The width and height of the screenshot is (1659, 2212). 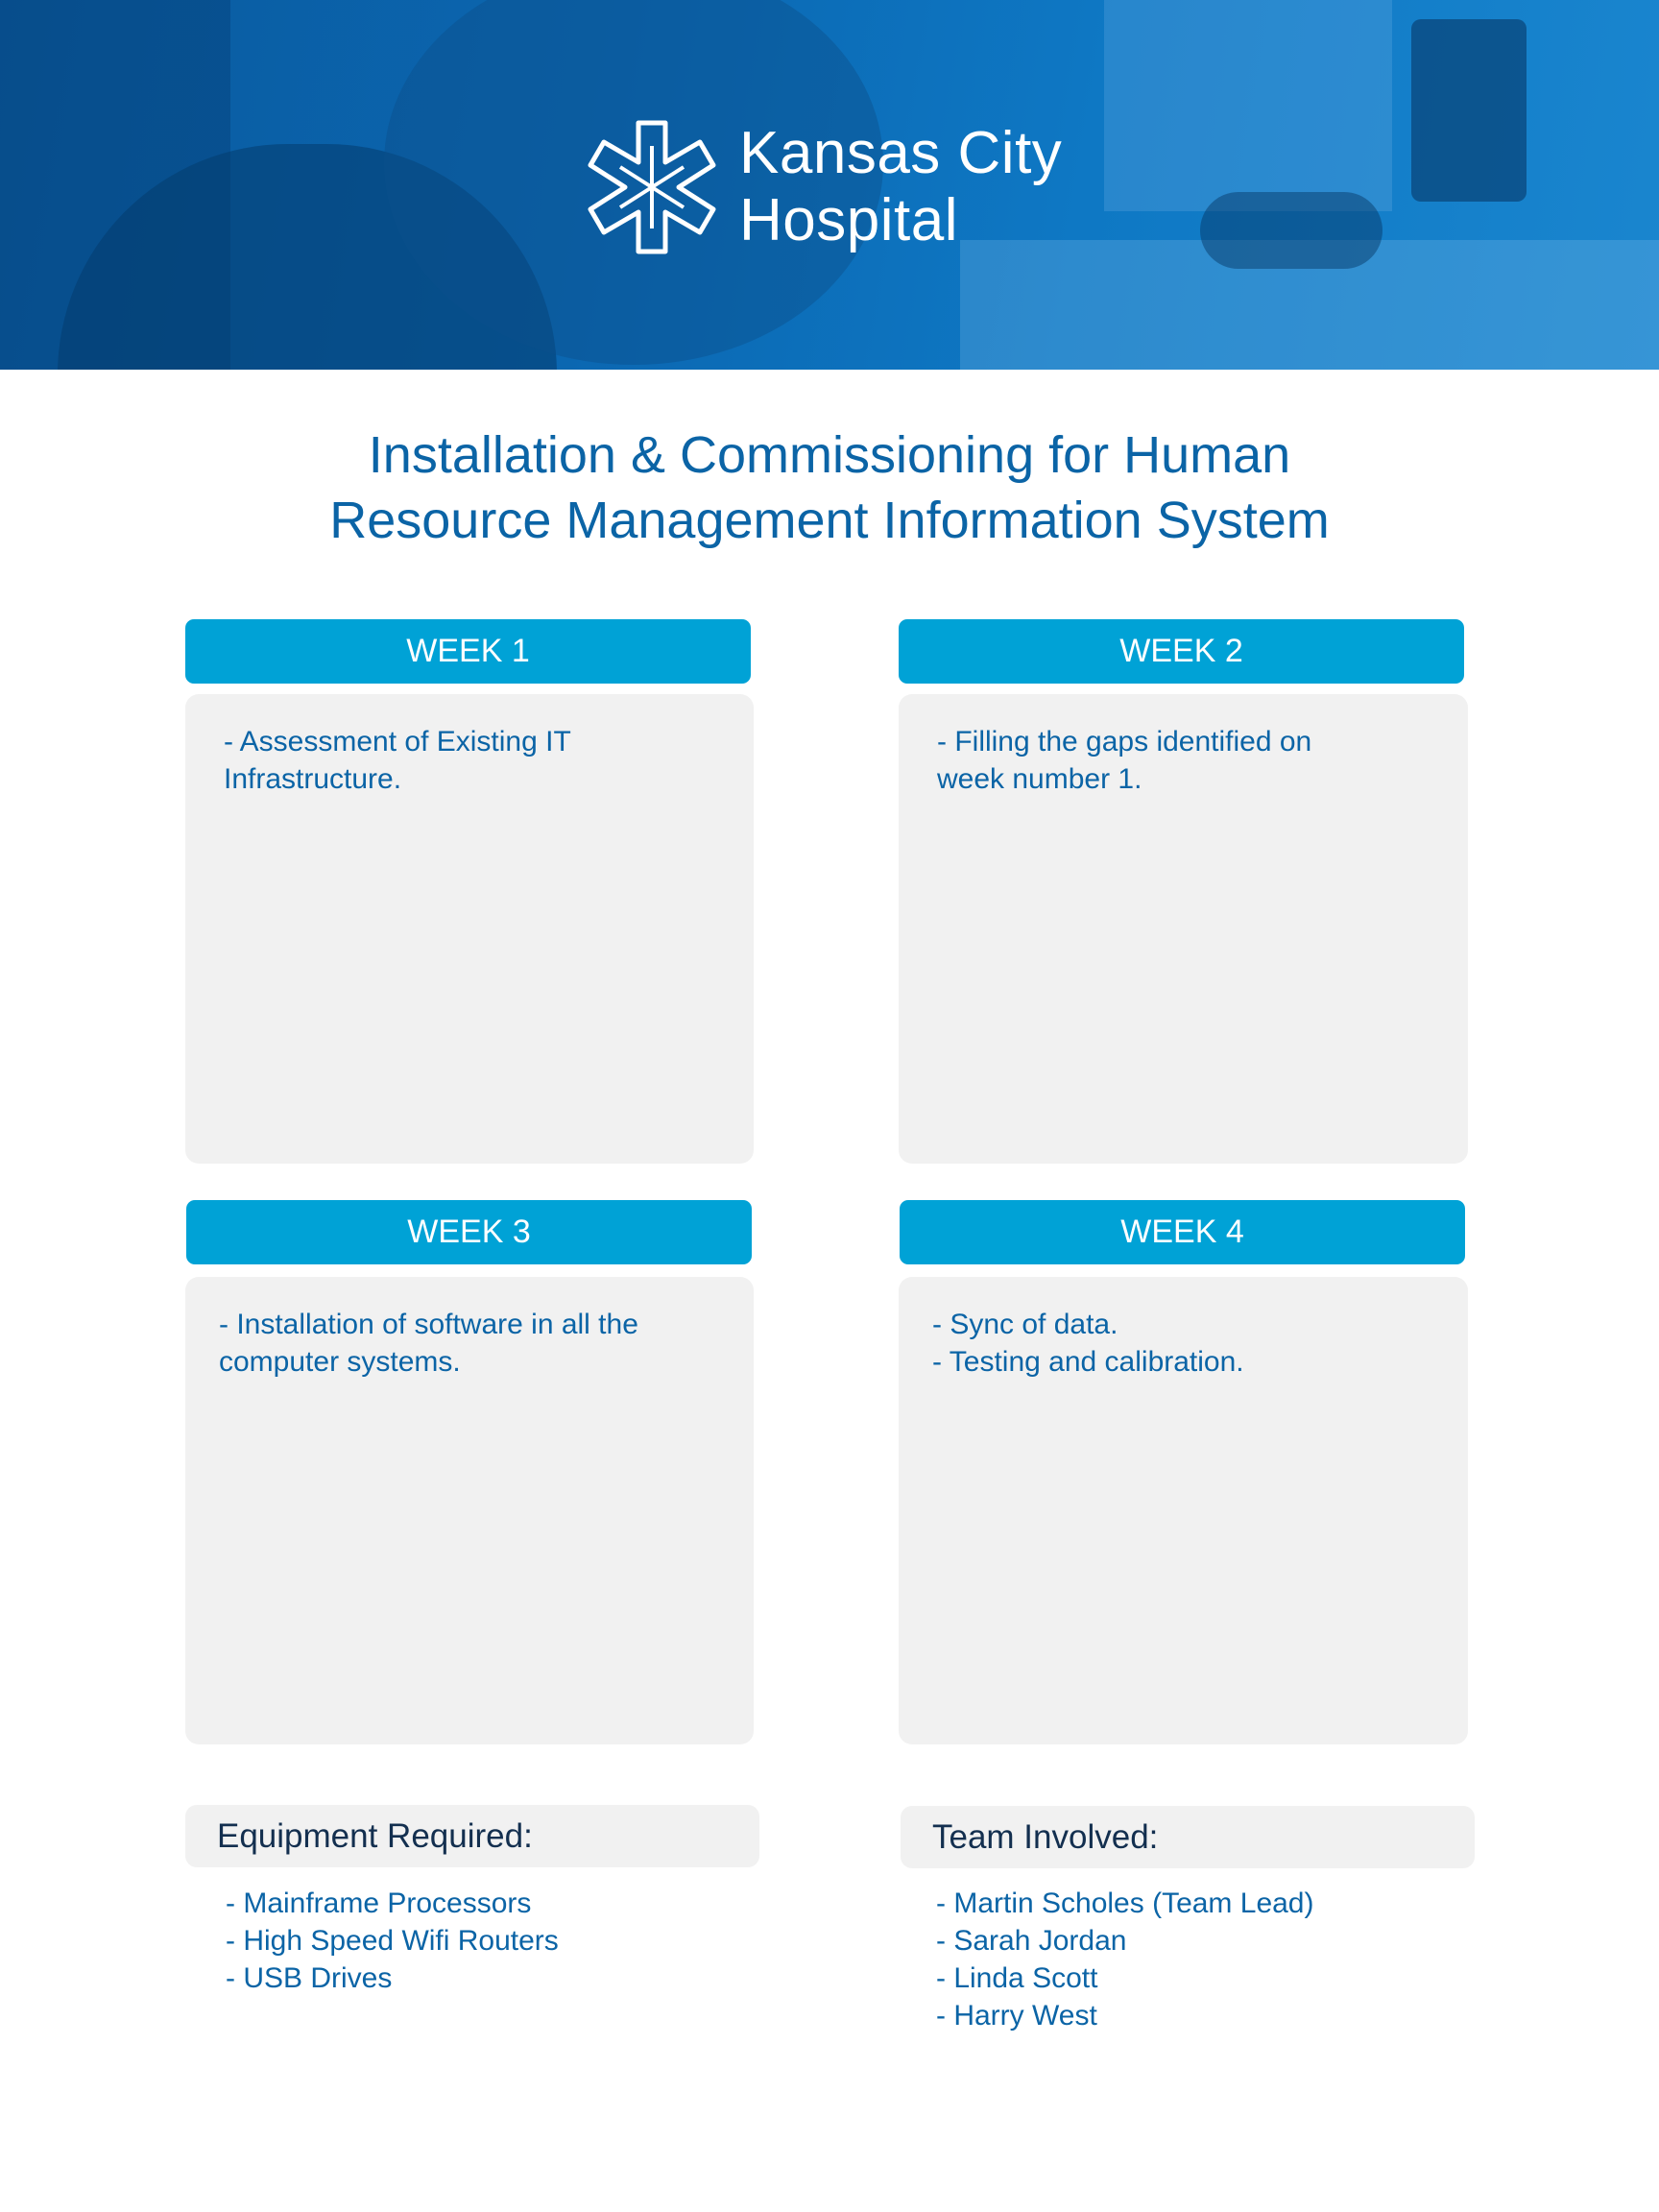 What do you see at coordinates (1182, 1232) in the screenshot?
I see `week-4-header: WEEK 4` at bounding box center [1182, 1232].